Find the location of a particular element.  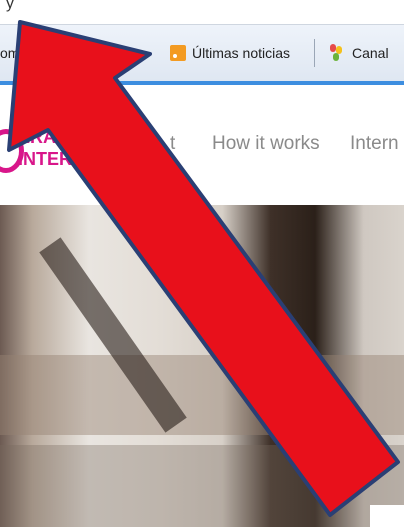

bookmark-firefox: om irefox is located at coordinates (64, 53).